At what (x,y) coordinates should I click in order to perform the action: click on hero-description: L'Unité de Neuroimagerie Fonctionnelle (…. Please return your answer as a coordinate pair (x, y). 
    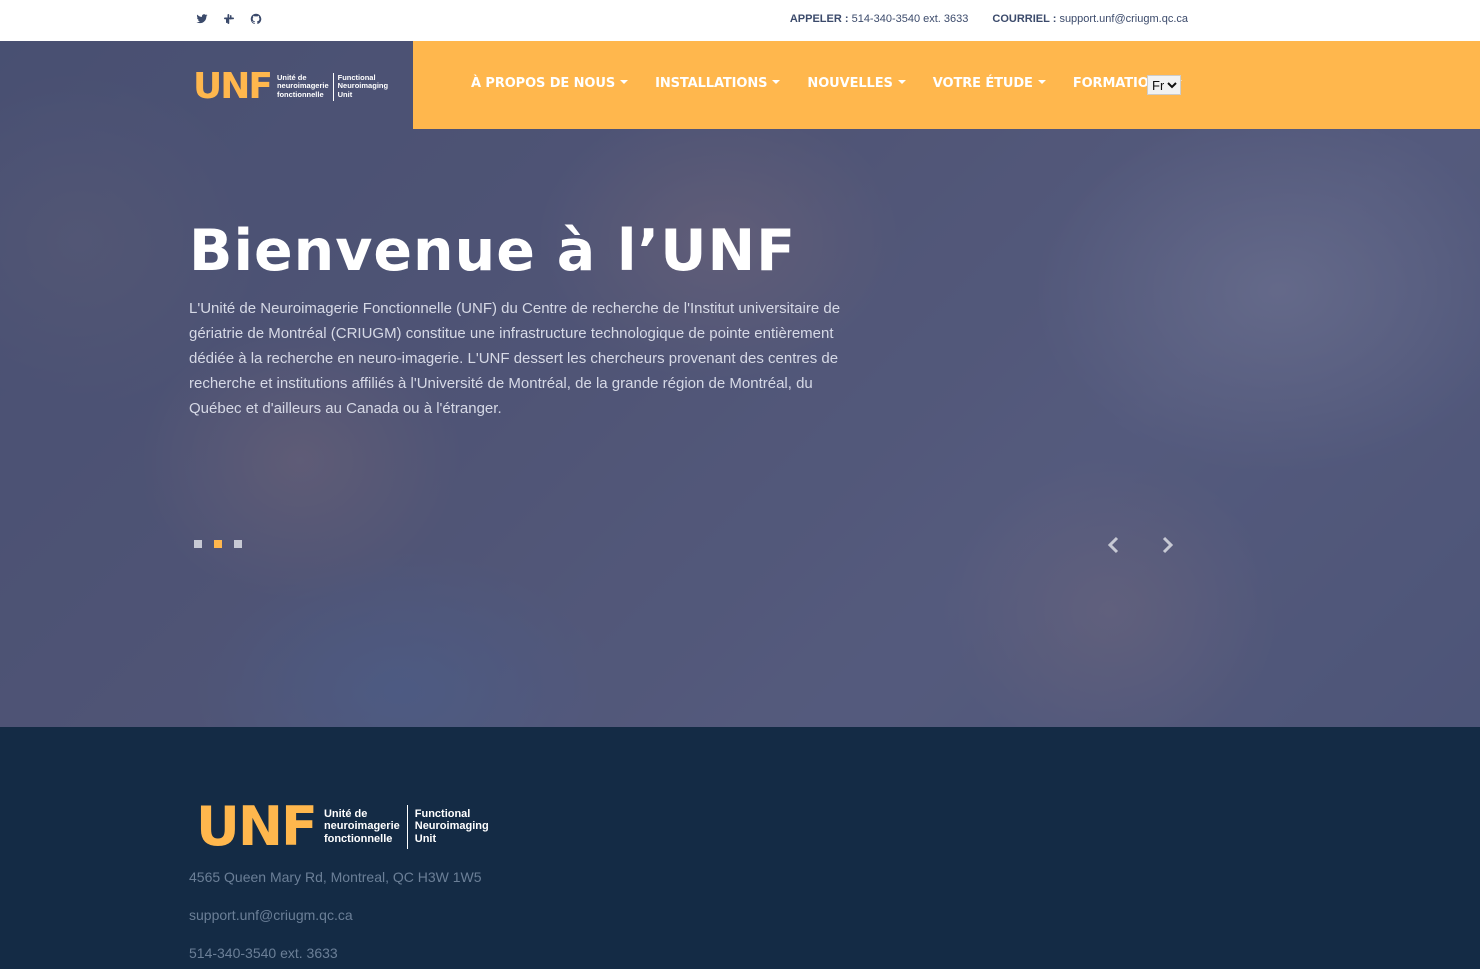
    Looking at the image, I should click on (515, 358).